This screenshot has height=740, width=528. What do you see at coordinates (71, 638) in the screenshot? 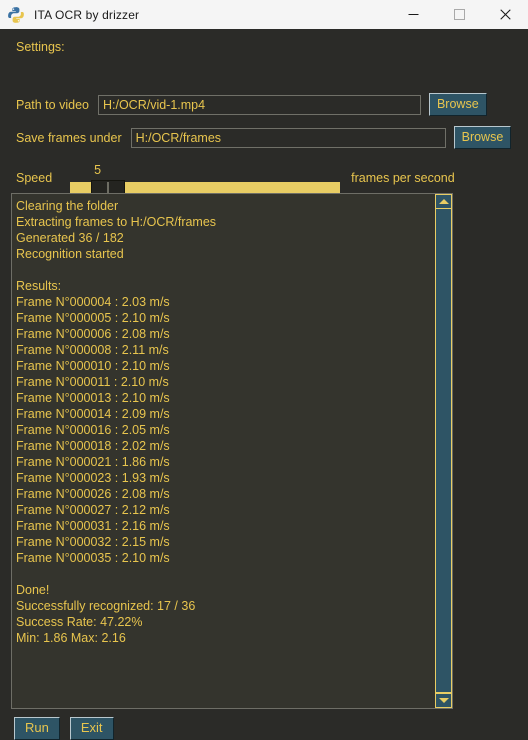
I see `log-line: Min: 1.86 Max: 2.16` at bounding box center [71, 638].